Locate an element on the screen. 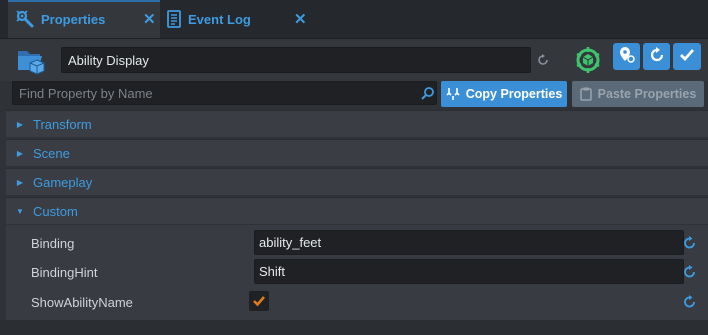  tab-properties: Properties ✕ is located at coordinates (84, 19).